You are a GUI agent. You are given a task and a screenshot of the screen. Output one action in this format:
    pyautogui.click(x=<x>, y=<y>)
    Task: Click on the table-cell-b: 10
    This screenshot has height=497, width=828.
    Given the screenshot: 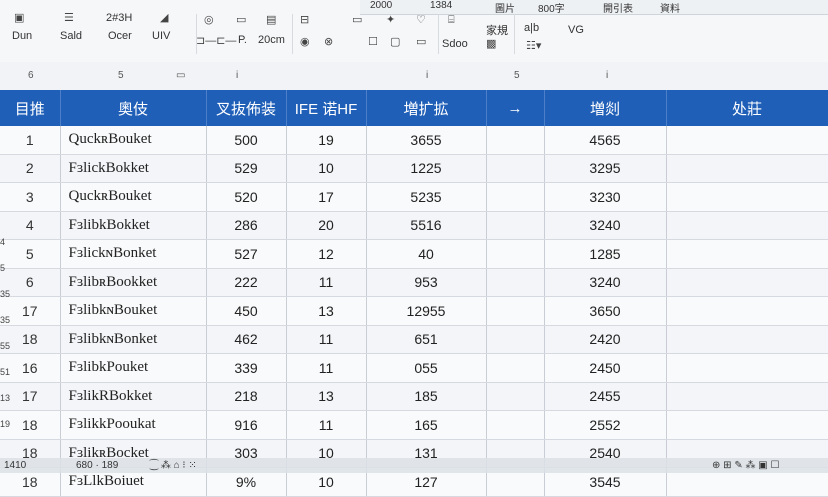 What is the action you would take?
    pyautogui.click(x=326, y=168)
    